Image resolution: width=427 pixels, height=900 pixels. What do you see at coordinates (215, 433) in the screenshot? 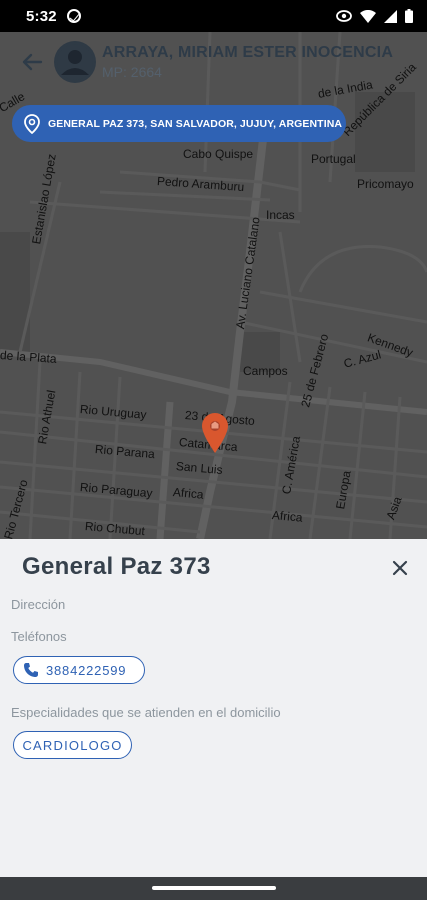
I see `map-marker-icon` at bounding box center [215, 433].